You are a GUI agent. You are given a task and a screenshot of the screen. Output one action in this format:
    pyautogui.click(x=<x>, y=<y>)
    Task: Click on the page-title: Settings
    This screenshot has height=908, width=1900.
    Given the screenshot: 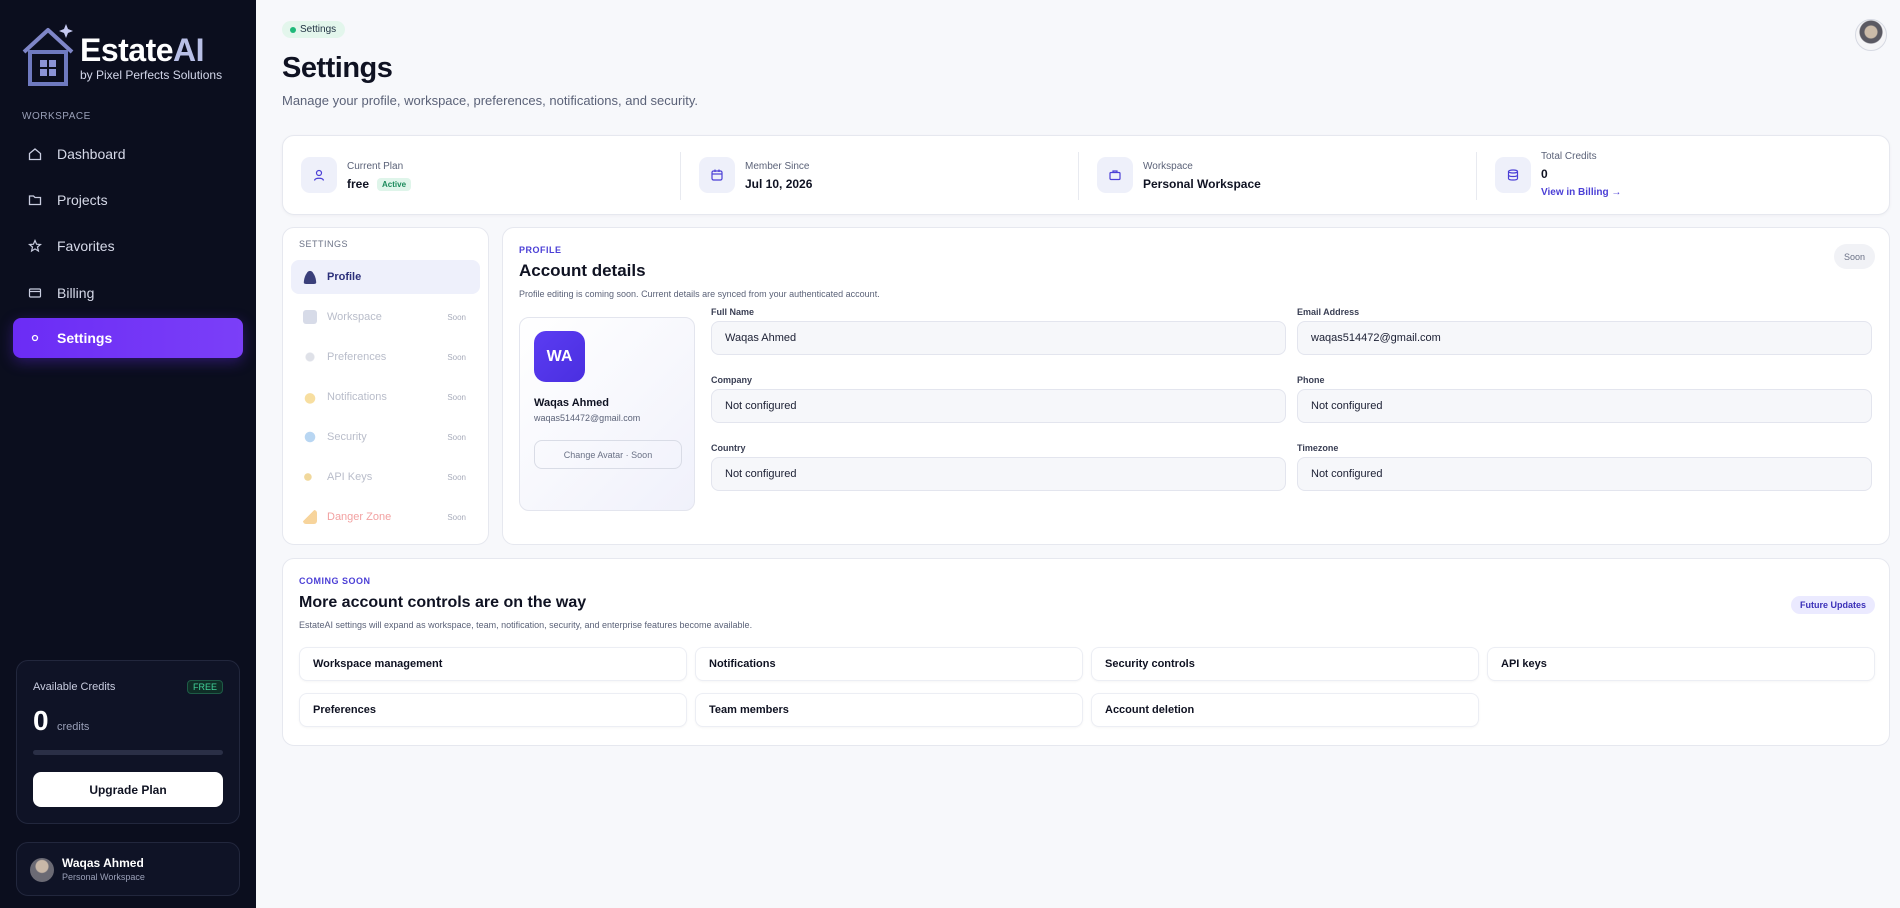 What is the action you would take?
    pyautogui.click(x=337, y=68)
    